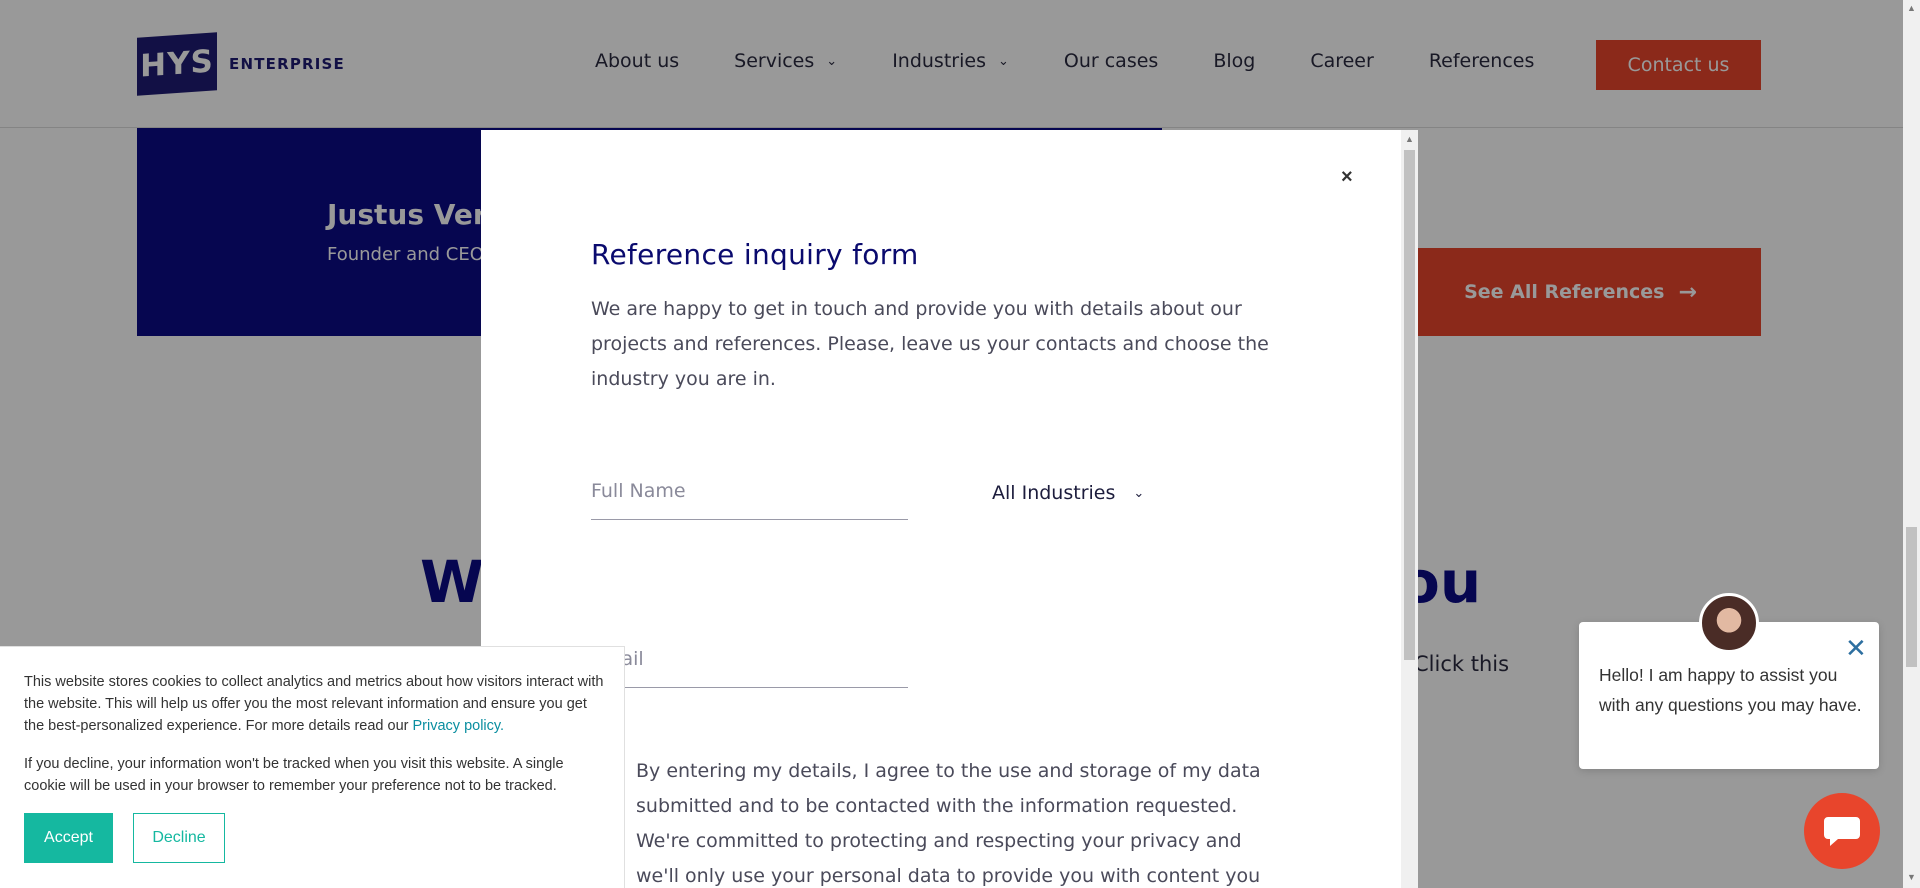 The height and width of the screenshot is (888, 1920). What do you see at coordinates (1139, 493) in the screenshot?
I see `chevron-down-icon: ⌄` at bounding box center [1139, 493].